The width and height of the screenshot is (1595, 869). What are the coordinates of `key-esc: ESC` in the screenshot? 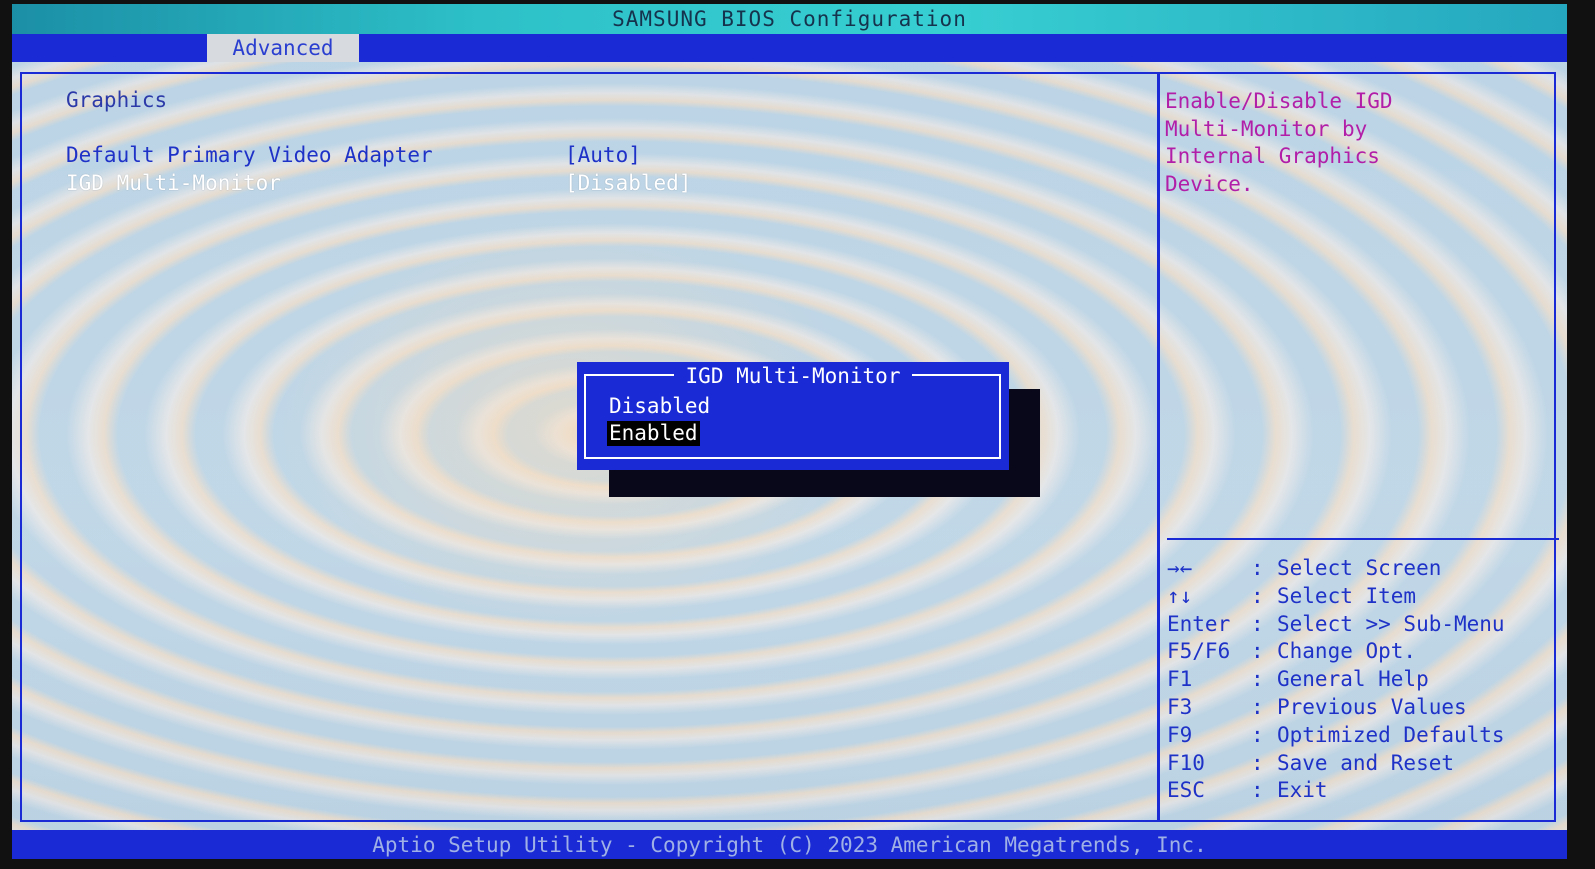 It's located at (1186, 790).